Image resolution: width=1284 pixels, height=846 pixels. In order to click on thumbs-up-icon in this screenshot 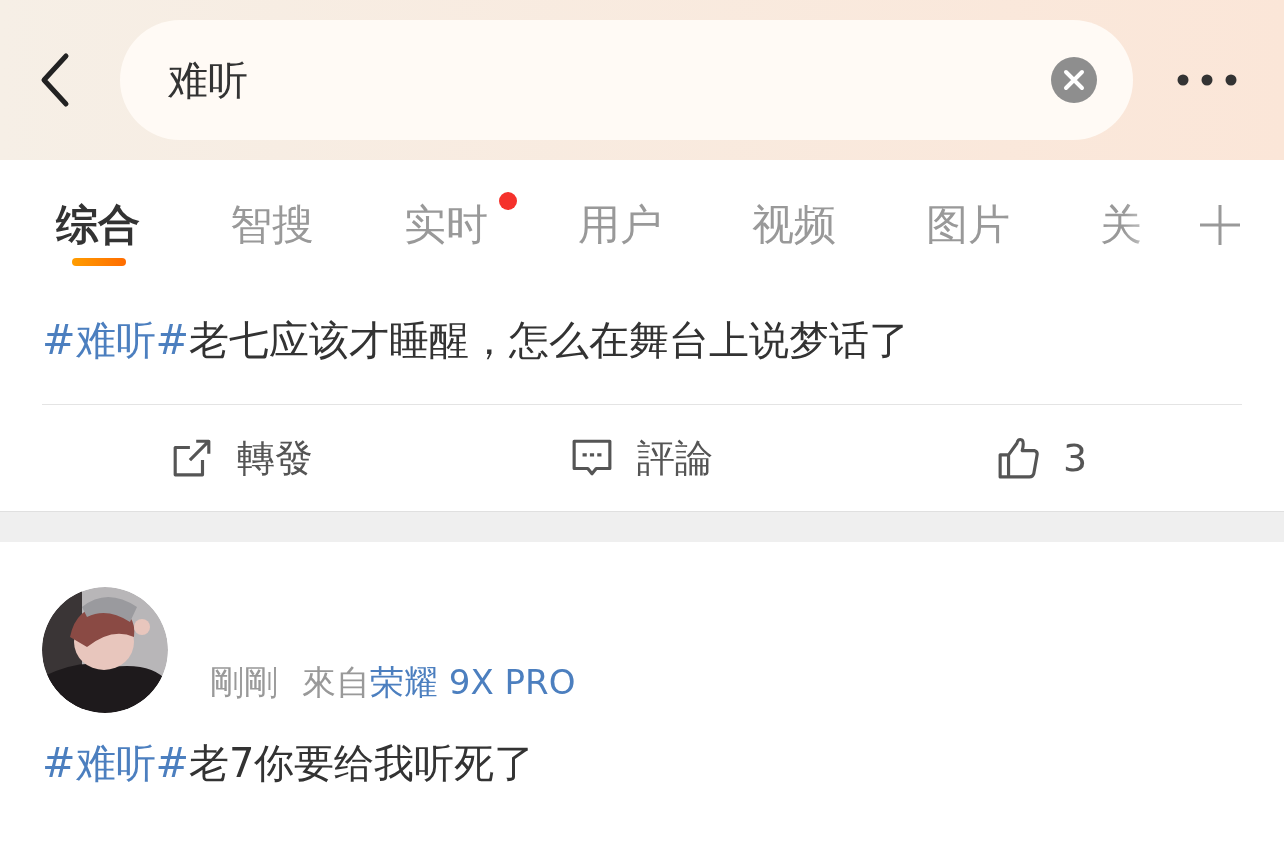, I will do `click(1017, 458)`.